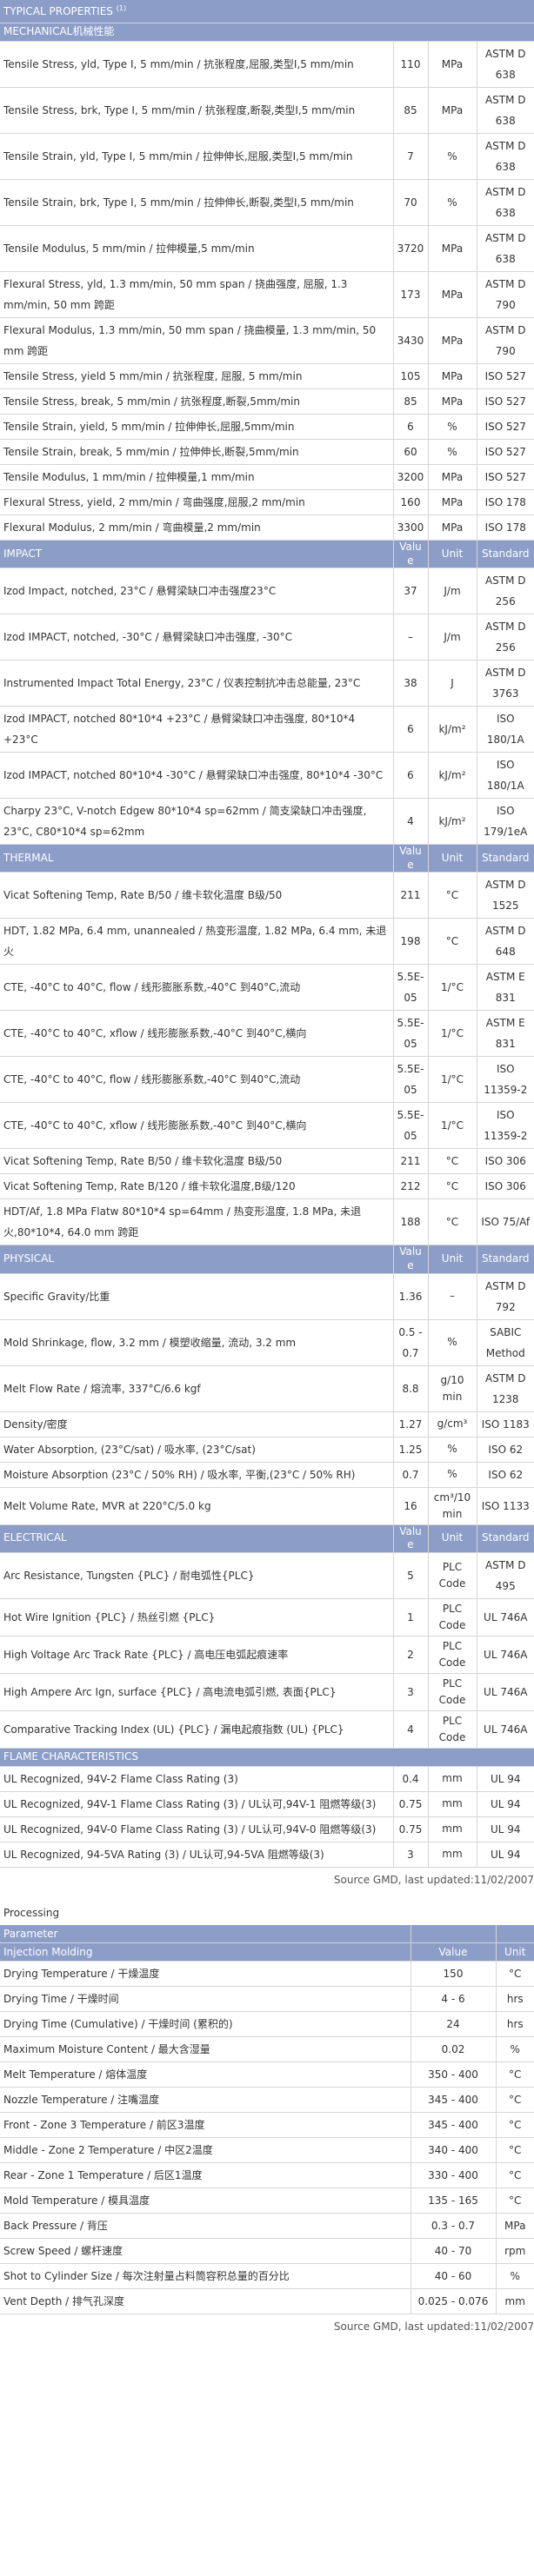  What do you see at coordinates (267, 1974) in the screenshot?
I see `processing-row: Drying Temperature / 干燥温度 150 °C` at bounding box center [267, 1974].